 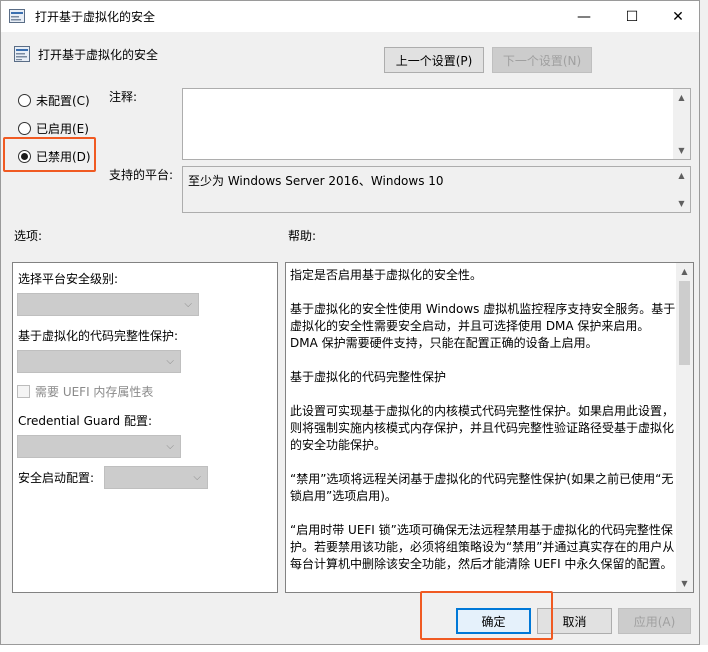 I want to click on policy-name: 打开基于虚拟化的安全, so click(x=98, y=55).